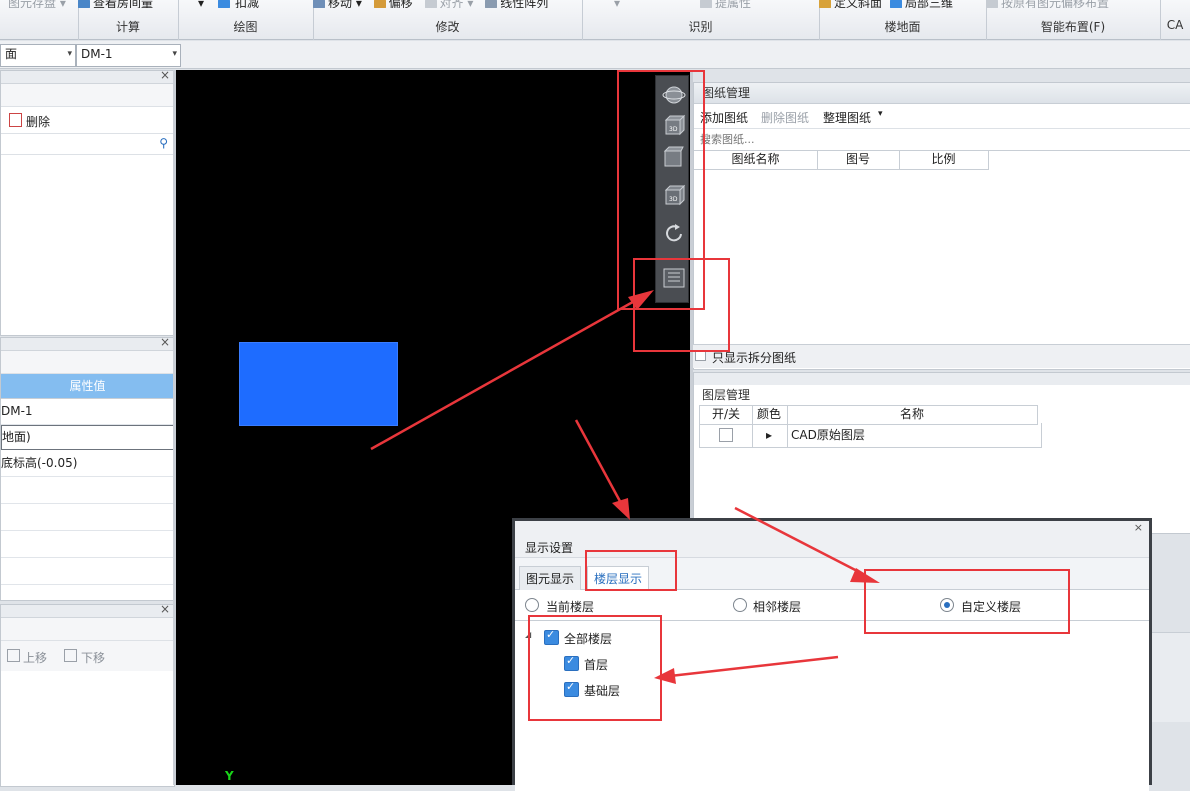 This screenshot has height=791, width=1190. Describe the element at coordinates (447, 27) in the screenshot. I see `ribbon-group-title: 修改` at that location.